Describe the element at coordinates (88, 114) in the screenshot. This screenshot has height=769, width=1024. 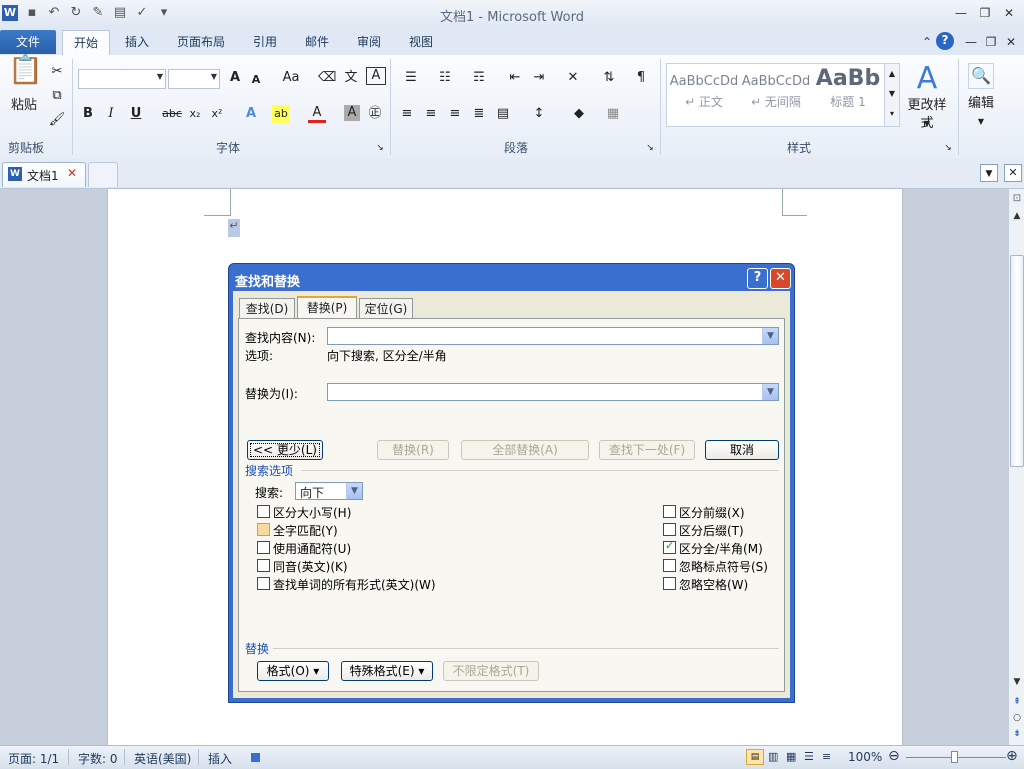
I see `bold-button: B` at that location.